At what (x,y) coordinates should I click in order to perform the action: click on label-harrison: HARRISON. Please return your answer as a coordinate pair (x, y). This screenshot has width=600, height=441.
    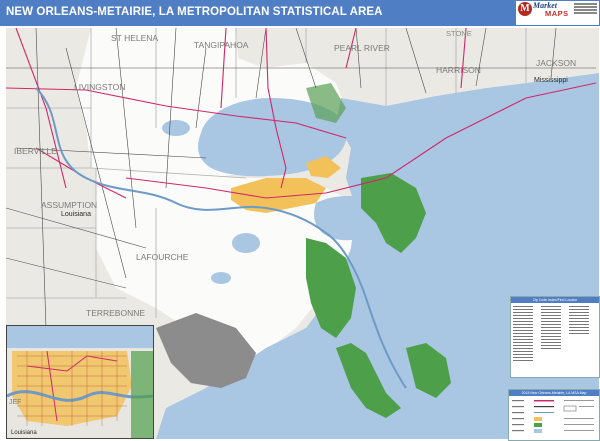
    Looking at the image, I should click on (458, 70).